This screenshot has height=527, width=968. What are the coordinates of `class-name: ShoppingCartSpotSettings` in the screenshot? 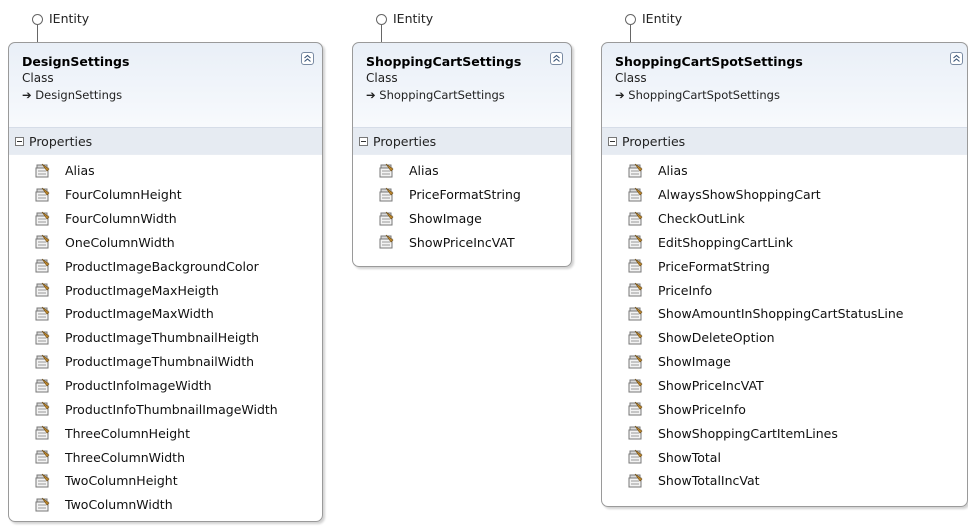 It's located at (709, 61).